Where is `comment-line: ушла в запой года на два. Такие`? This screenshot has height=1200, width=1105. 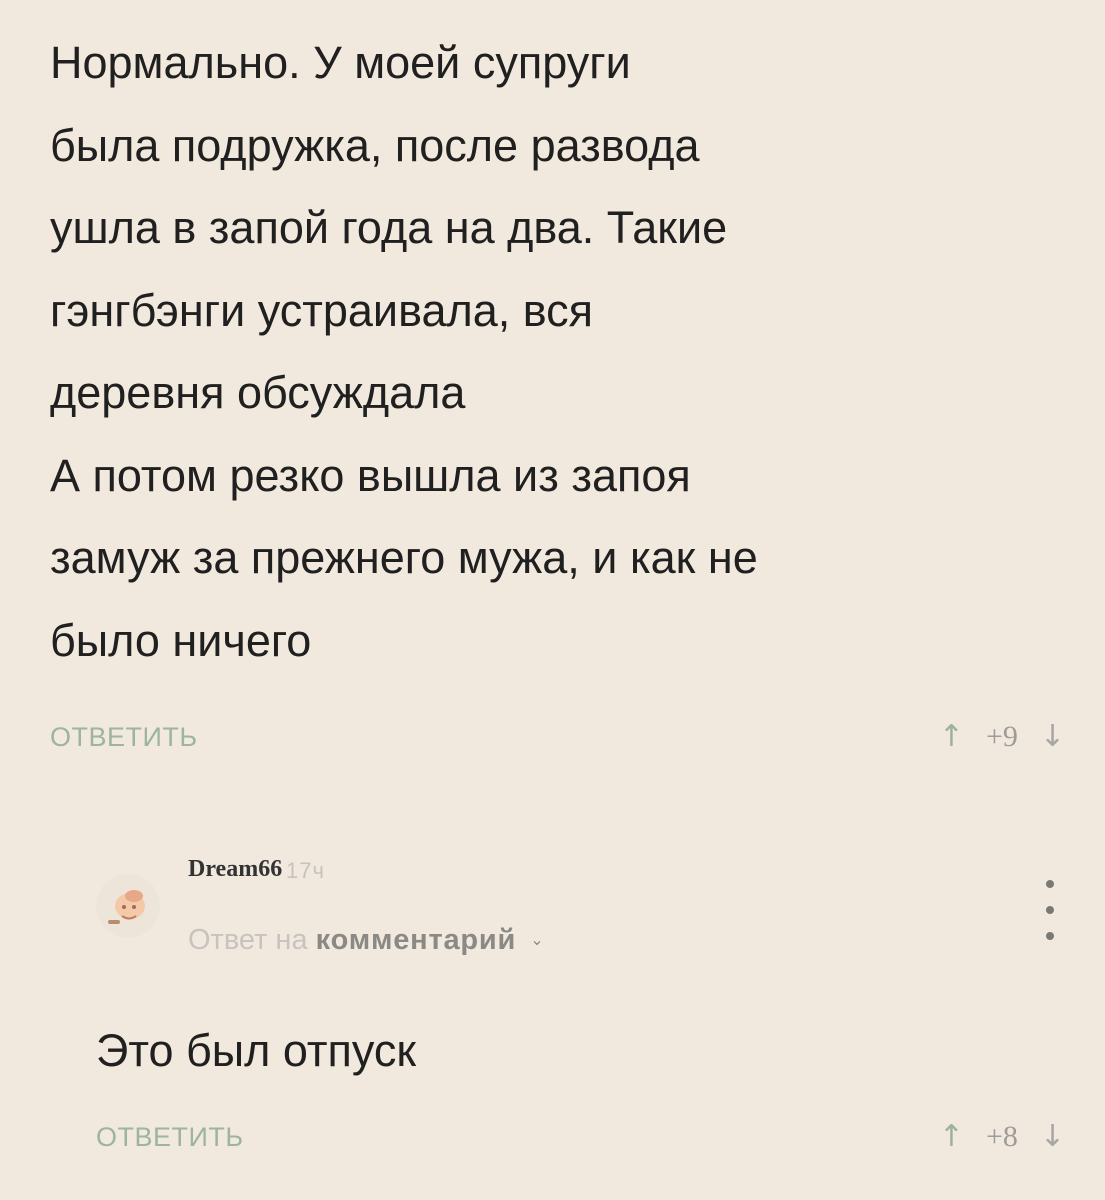 comment-line: ушла в запой года на два. Такие is located at coordinates (389, 227).